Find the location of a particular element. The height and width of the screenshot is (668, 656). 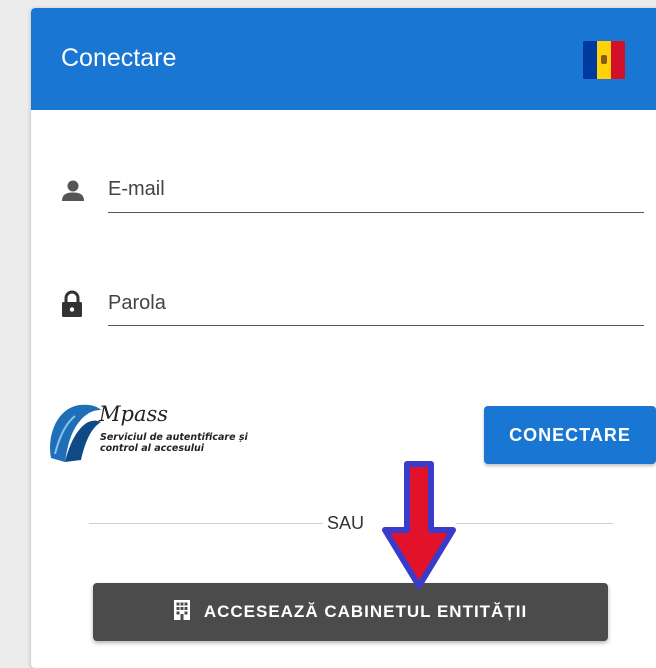

divider-right is located at coordinates (534, 523).